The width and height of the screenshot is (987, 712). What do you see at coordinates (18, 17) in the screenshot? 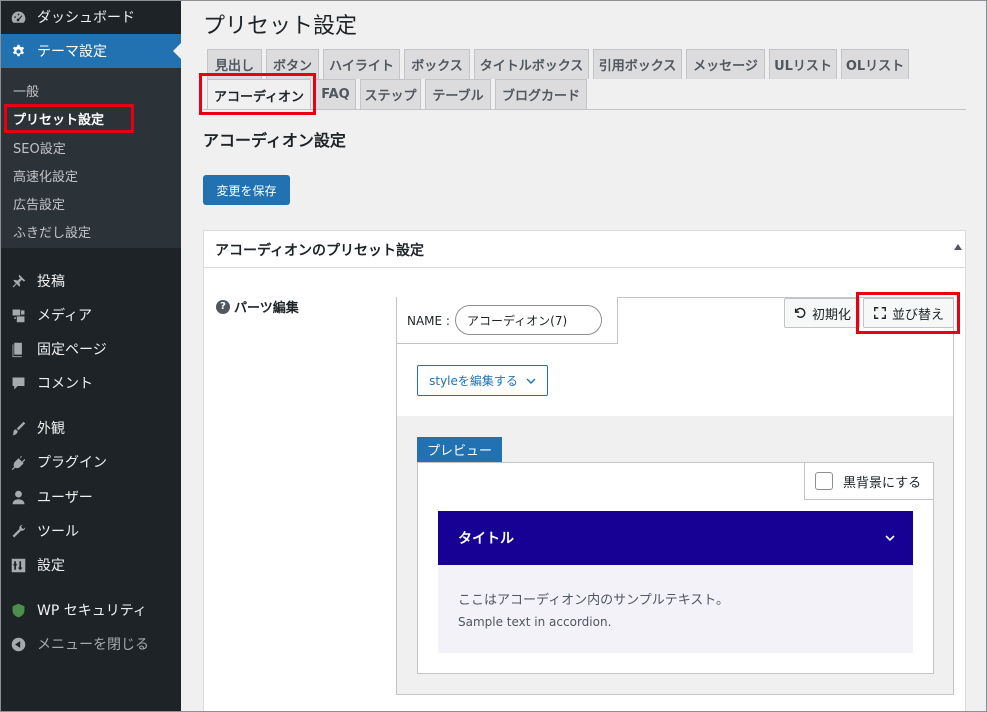
I see `dashboard-icon` at bounding box center [18, 17].